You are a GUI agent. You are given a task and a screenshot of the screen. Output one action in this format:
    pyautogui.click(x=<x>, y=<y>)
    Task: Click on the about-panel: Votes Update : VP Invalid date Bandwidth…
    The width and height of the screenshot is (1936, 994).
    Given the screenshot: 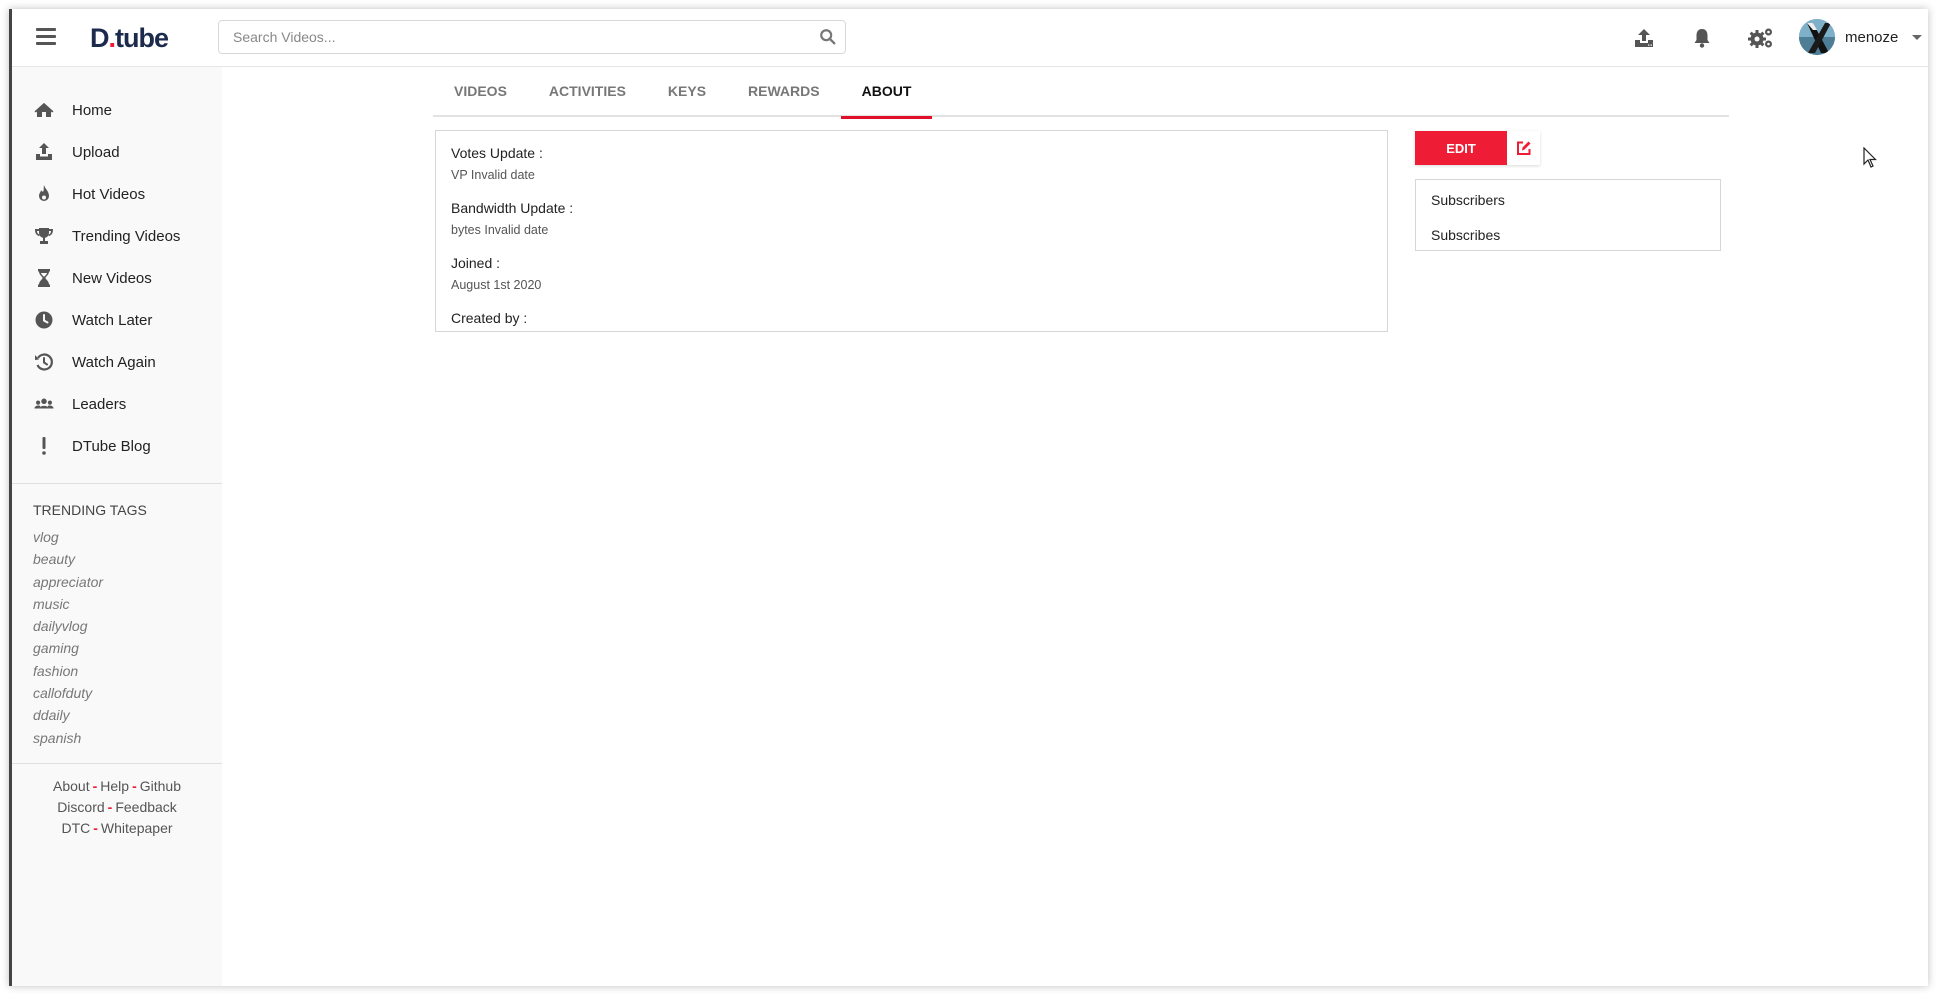 What is the action you would take?
    pyautogui.click(x=911, y=231)
    